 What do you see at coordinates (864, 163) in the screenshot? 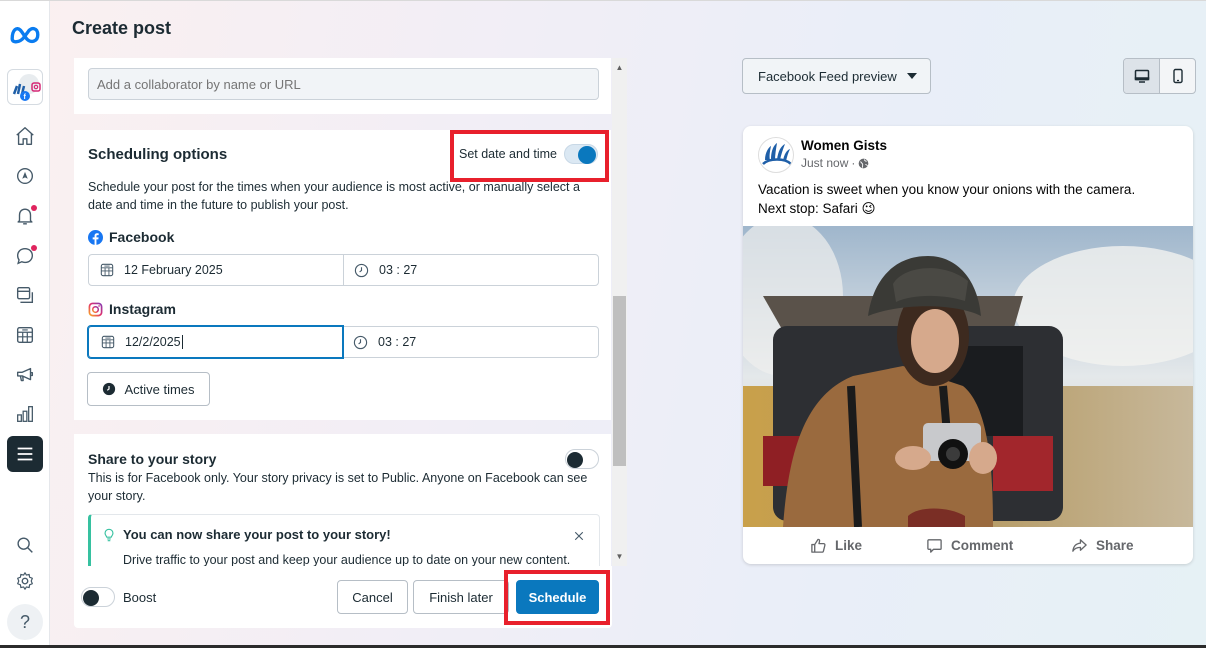
I see `globe-public-icon` at bounding box center [864, 163].